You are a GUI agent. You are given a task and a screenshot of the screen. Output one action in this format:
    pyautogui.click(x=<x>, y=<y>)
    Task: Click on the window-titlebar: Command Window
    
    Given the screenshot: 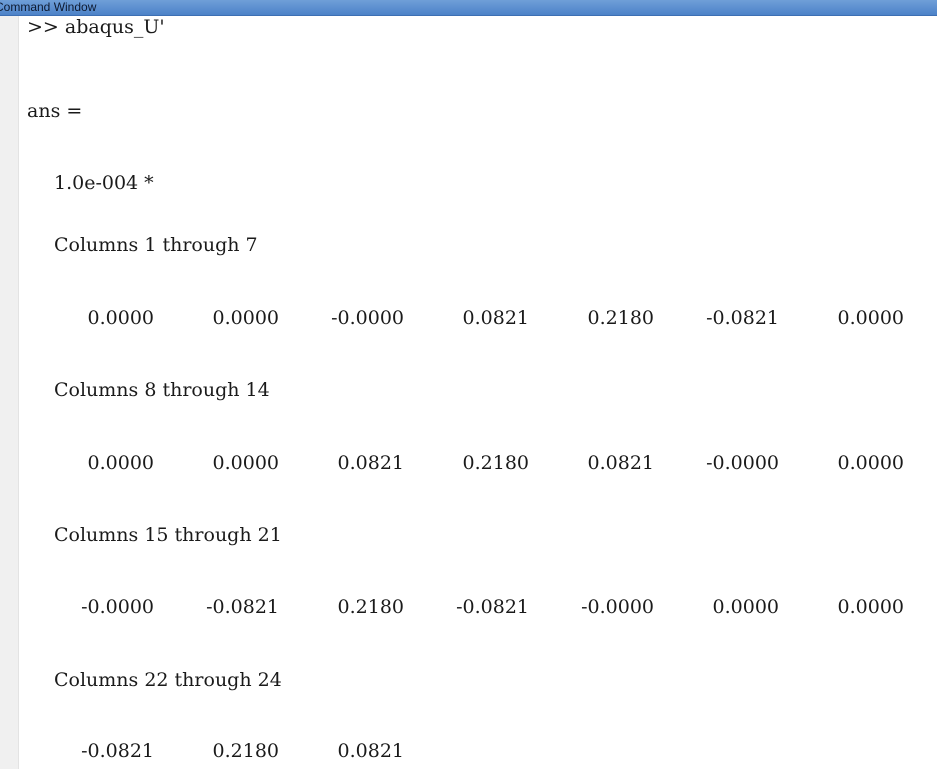 What is the action you would take?
    pyautogui.click(x=468, y=8)
    